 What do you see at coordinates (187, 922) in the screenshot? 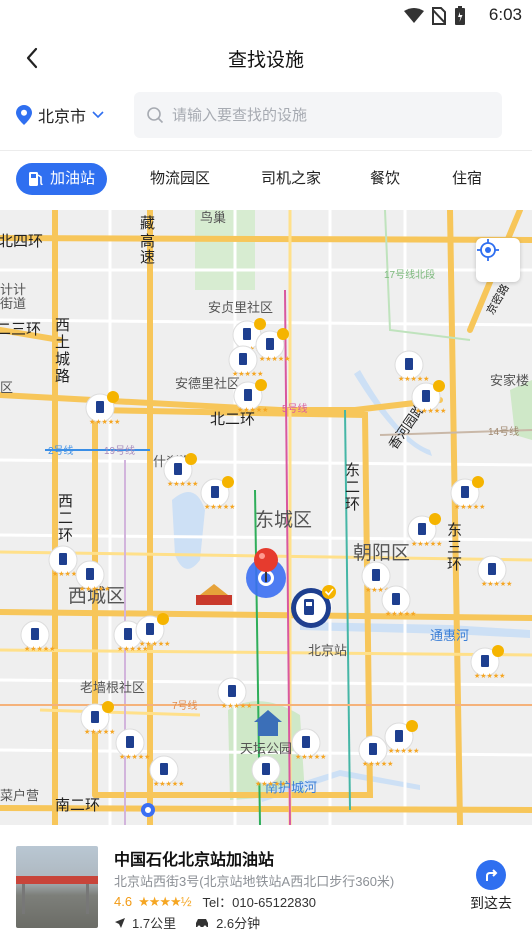
I see `station-distance-row: 1.7公里 2.6分钟` at bounding box center [187, 922].